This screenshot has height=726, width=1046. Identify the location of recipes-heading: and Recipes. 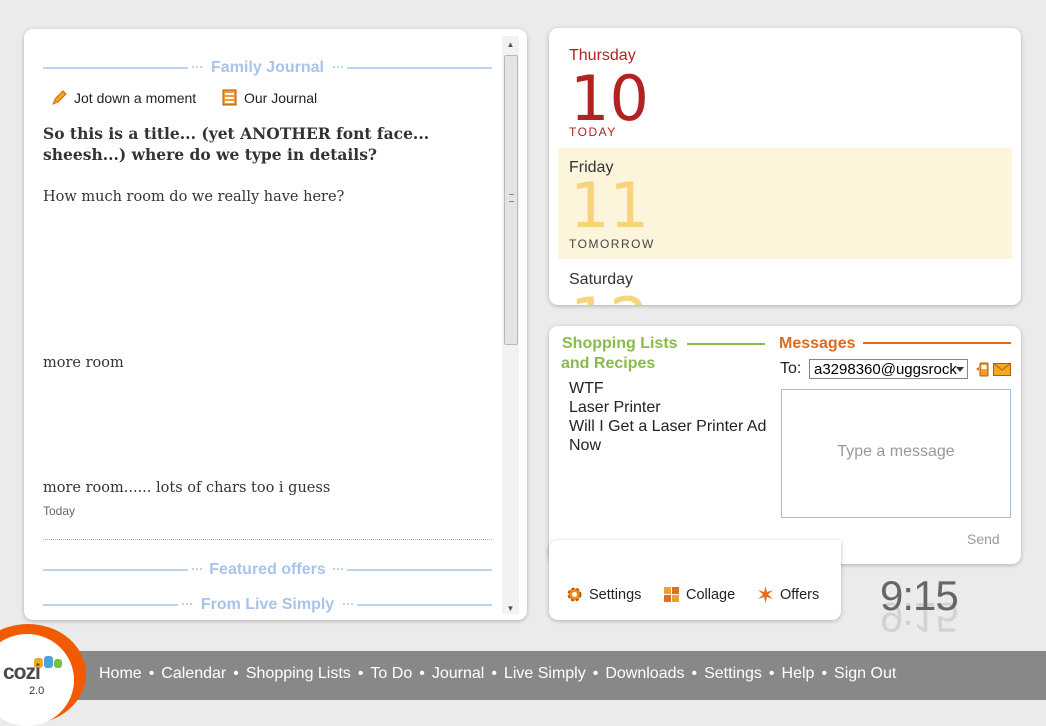
(608, 364).